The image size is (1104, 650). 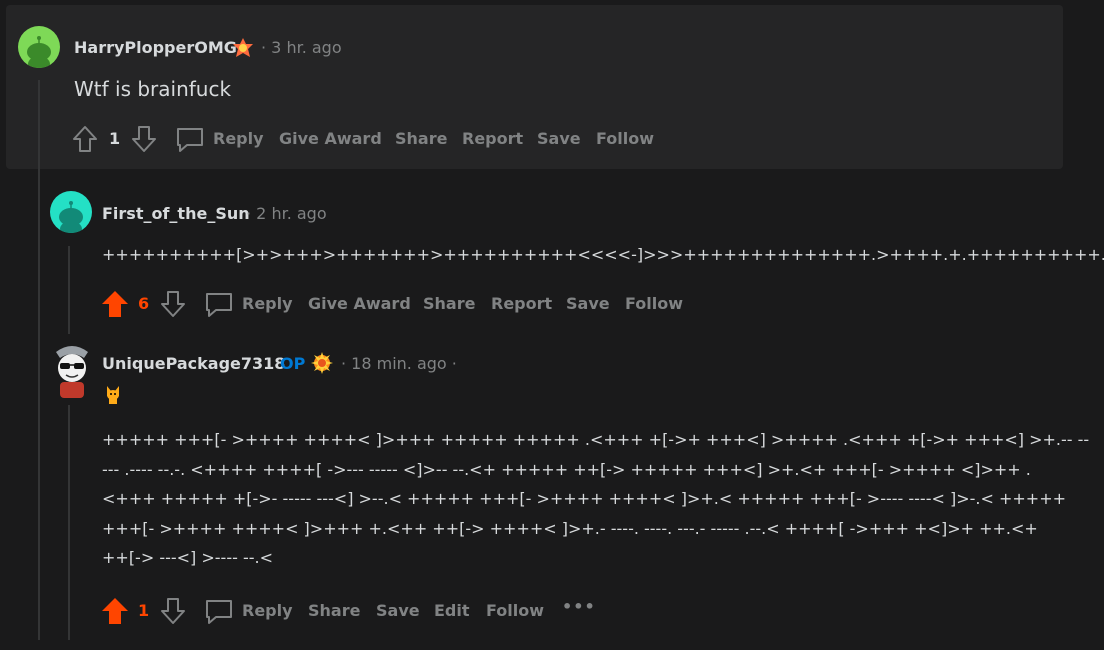 I want to click on code-line: ++[-> ---<] >---- --.<, so click(x=187, y=557).